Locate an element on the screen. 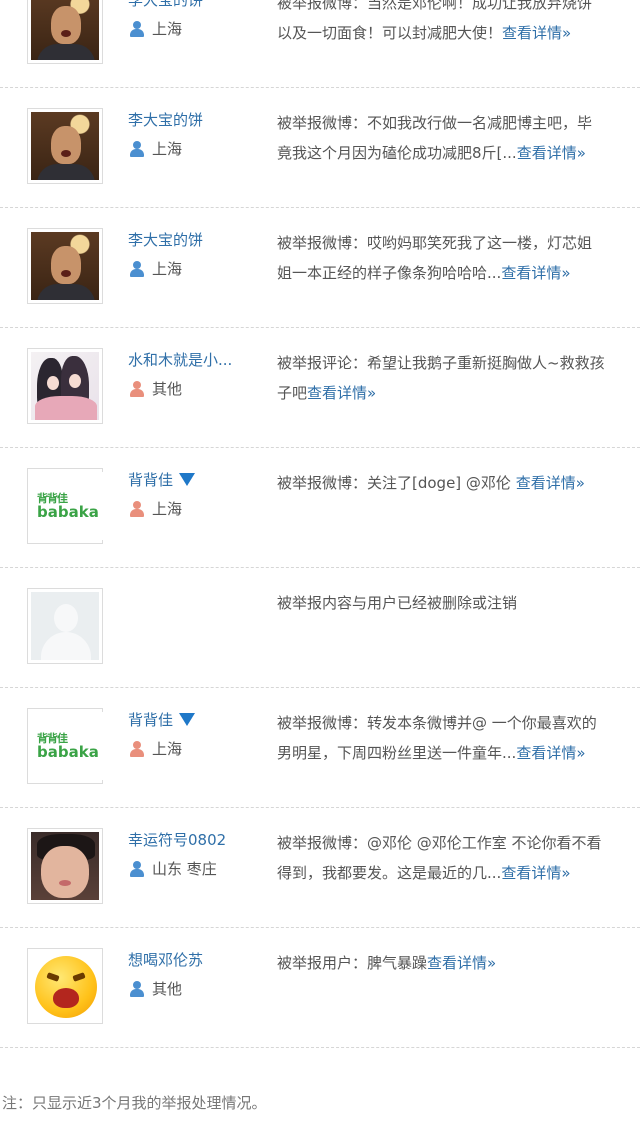  footer-note: 注：只显示近3个月我的举报处理情况。 is located at coordinates (134, 1103).